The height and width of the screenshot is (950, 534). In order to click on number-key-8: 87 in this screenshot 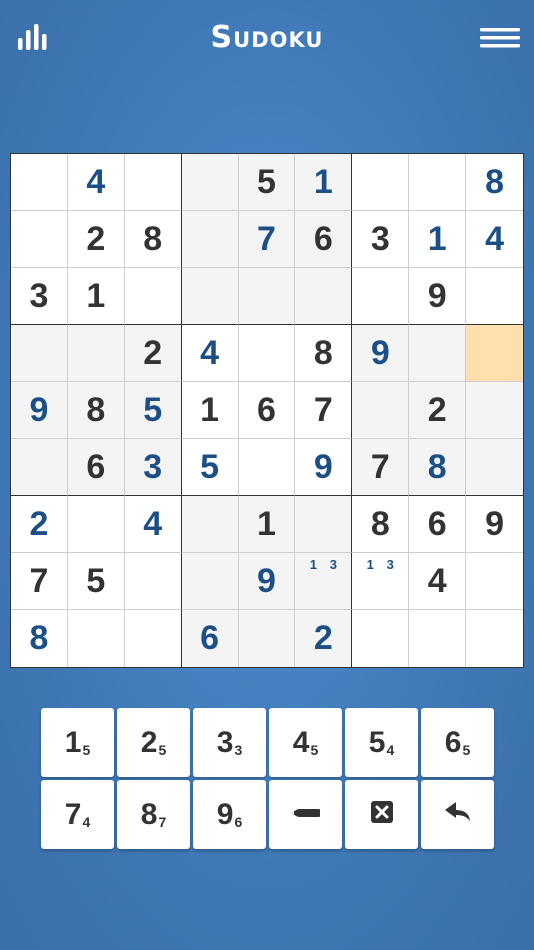, I will do `click(153, 814)`.